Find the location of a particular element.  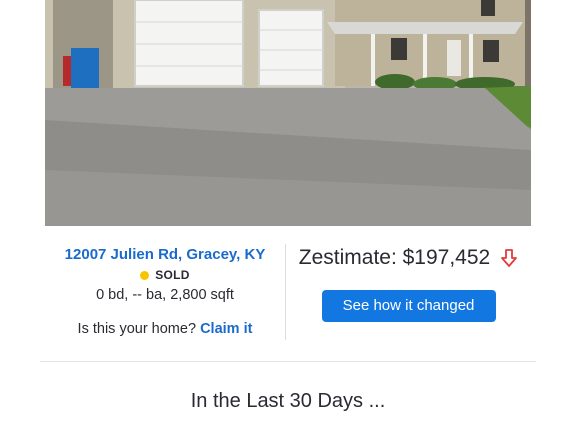

zestimate-panel: Zestimate: $197,452 See how it changed is located at coordinates (408, 281).